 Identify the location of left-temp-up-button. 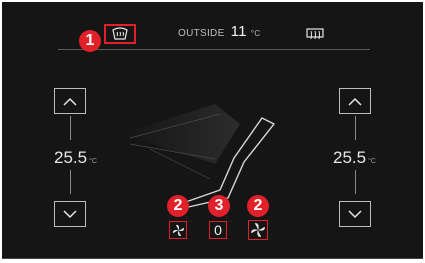
(70, 101).